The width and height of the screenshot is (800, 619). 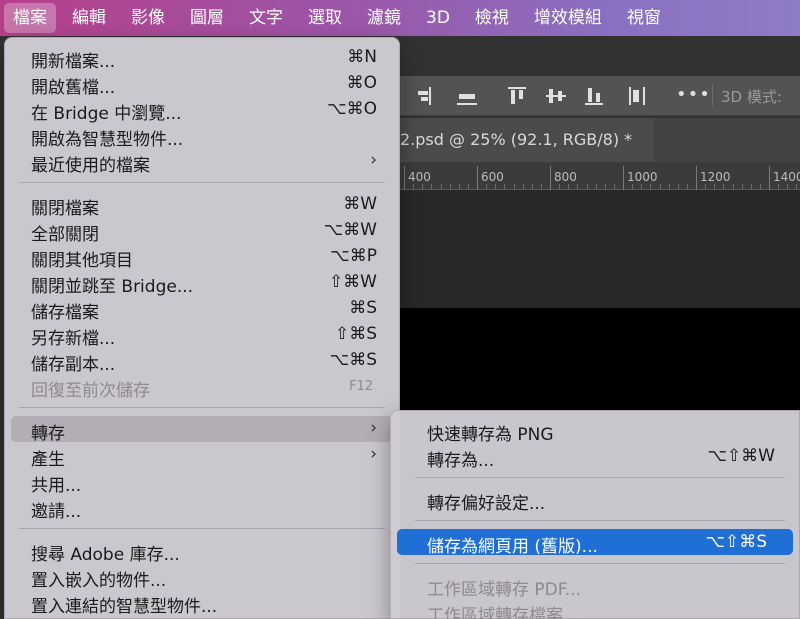 What do you see at coordinates (595, 457) in the screenshot?
I see `submenu-item-export-as: 轉存為... ⌥⇧⌘W` at bounding box center [595, 457].